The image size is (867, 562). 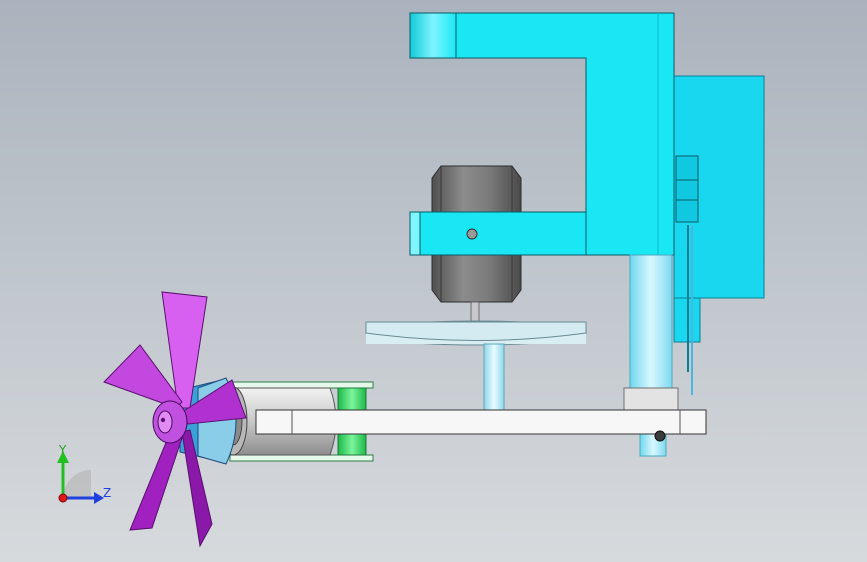 I want to click on arm-pivot-bolt, so click(x=660, y=436).